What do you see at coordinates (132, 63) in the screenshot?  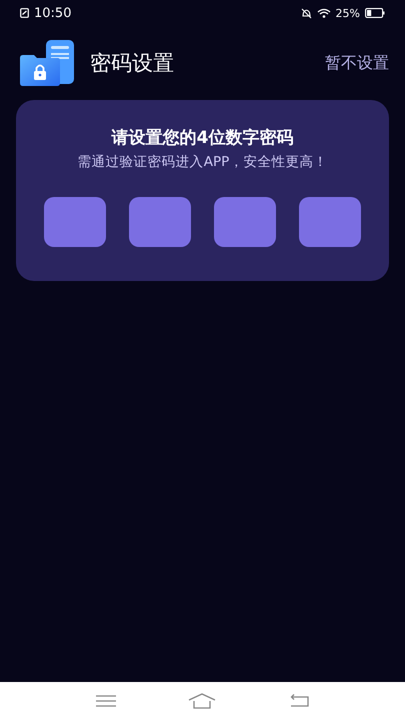 I see `page-title: 密码设置` at bounding box center [132, 63].